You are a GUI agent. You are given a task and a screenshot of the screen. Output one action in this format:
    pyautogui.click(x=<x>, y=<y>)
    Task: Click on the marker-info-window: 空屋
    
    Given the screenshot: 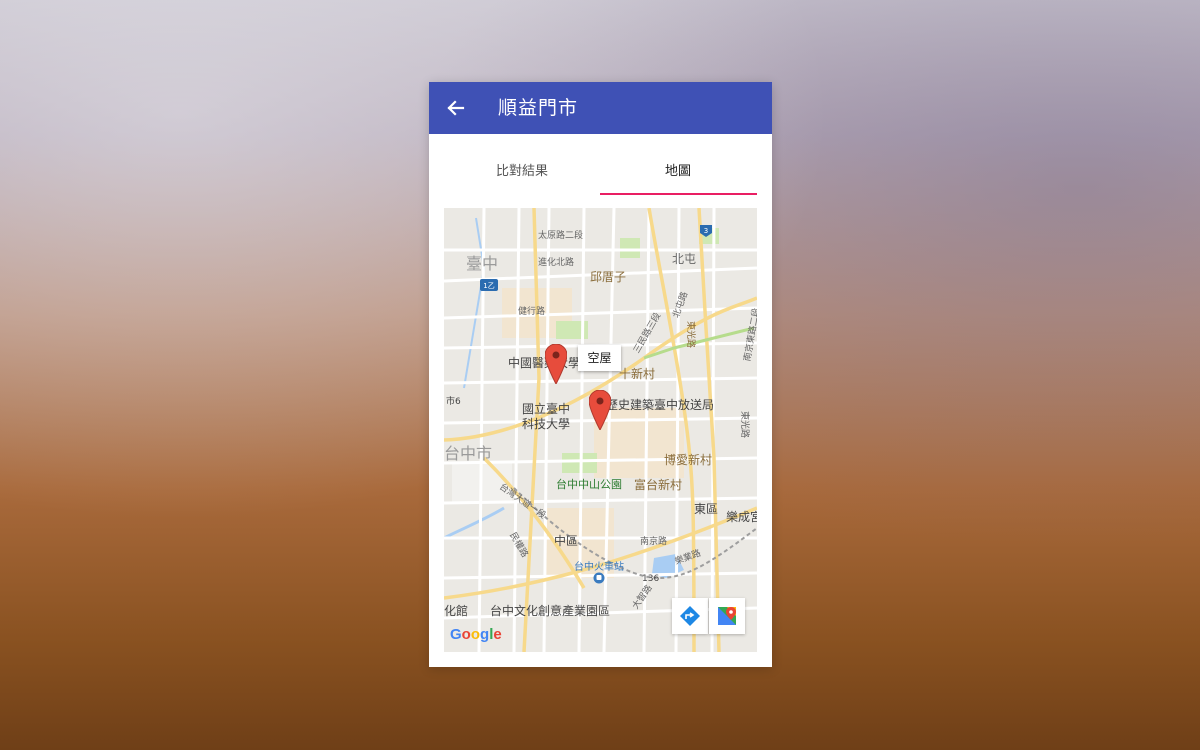 What is the action you would take?
    pyautogui.click(x=599, y=358)
    